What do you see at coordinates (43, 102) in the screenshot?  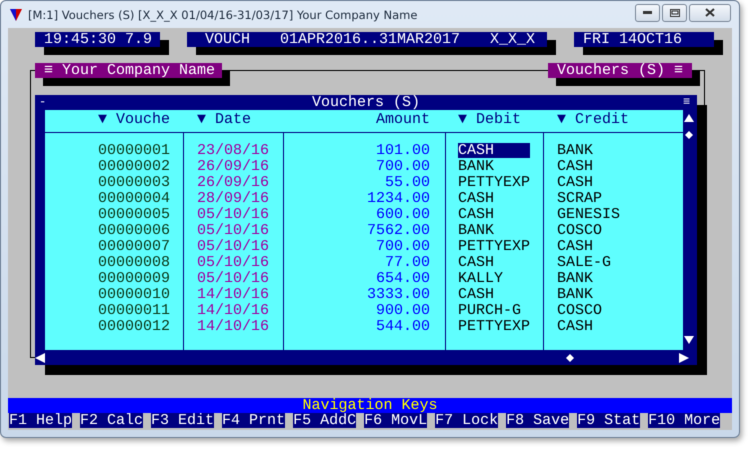 I see `panel-glyph: -` at bounding box center [43, 102].